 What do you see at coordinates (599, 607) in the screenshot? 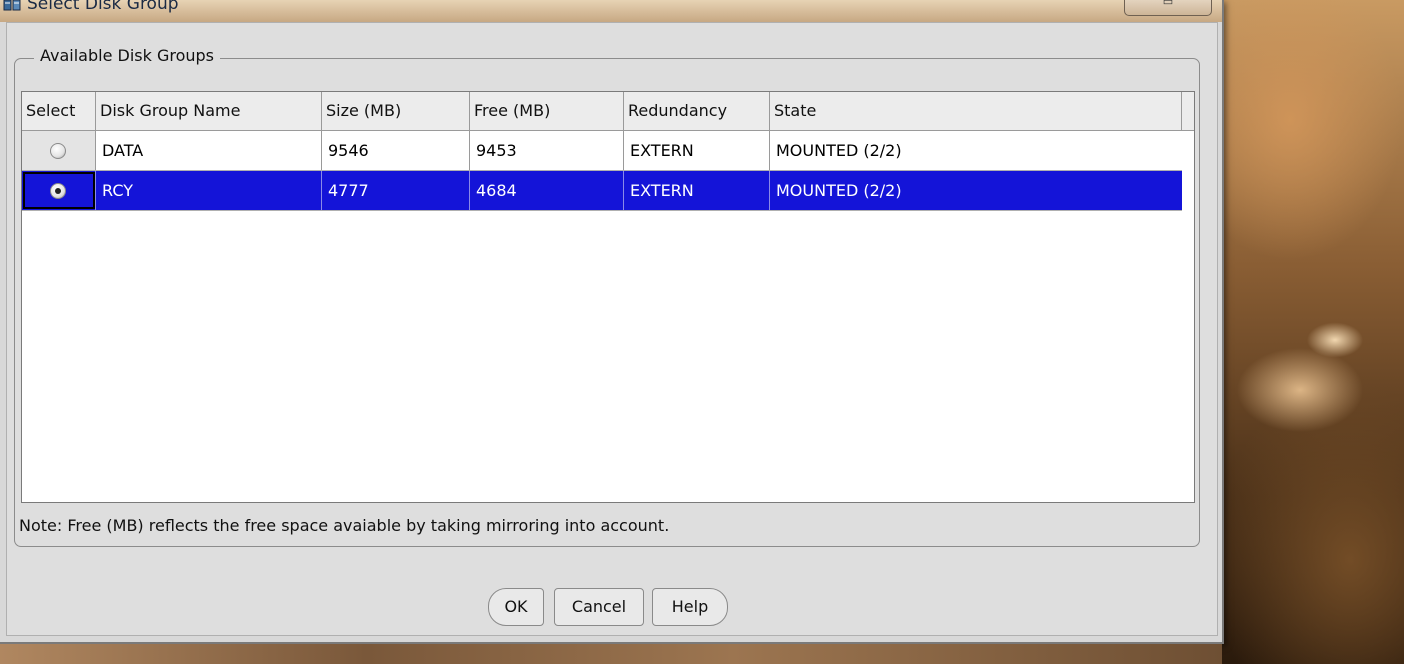
I see `cancel-button: Cancel` at bounding box center [599, 607].